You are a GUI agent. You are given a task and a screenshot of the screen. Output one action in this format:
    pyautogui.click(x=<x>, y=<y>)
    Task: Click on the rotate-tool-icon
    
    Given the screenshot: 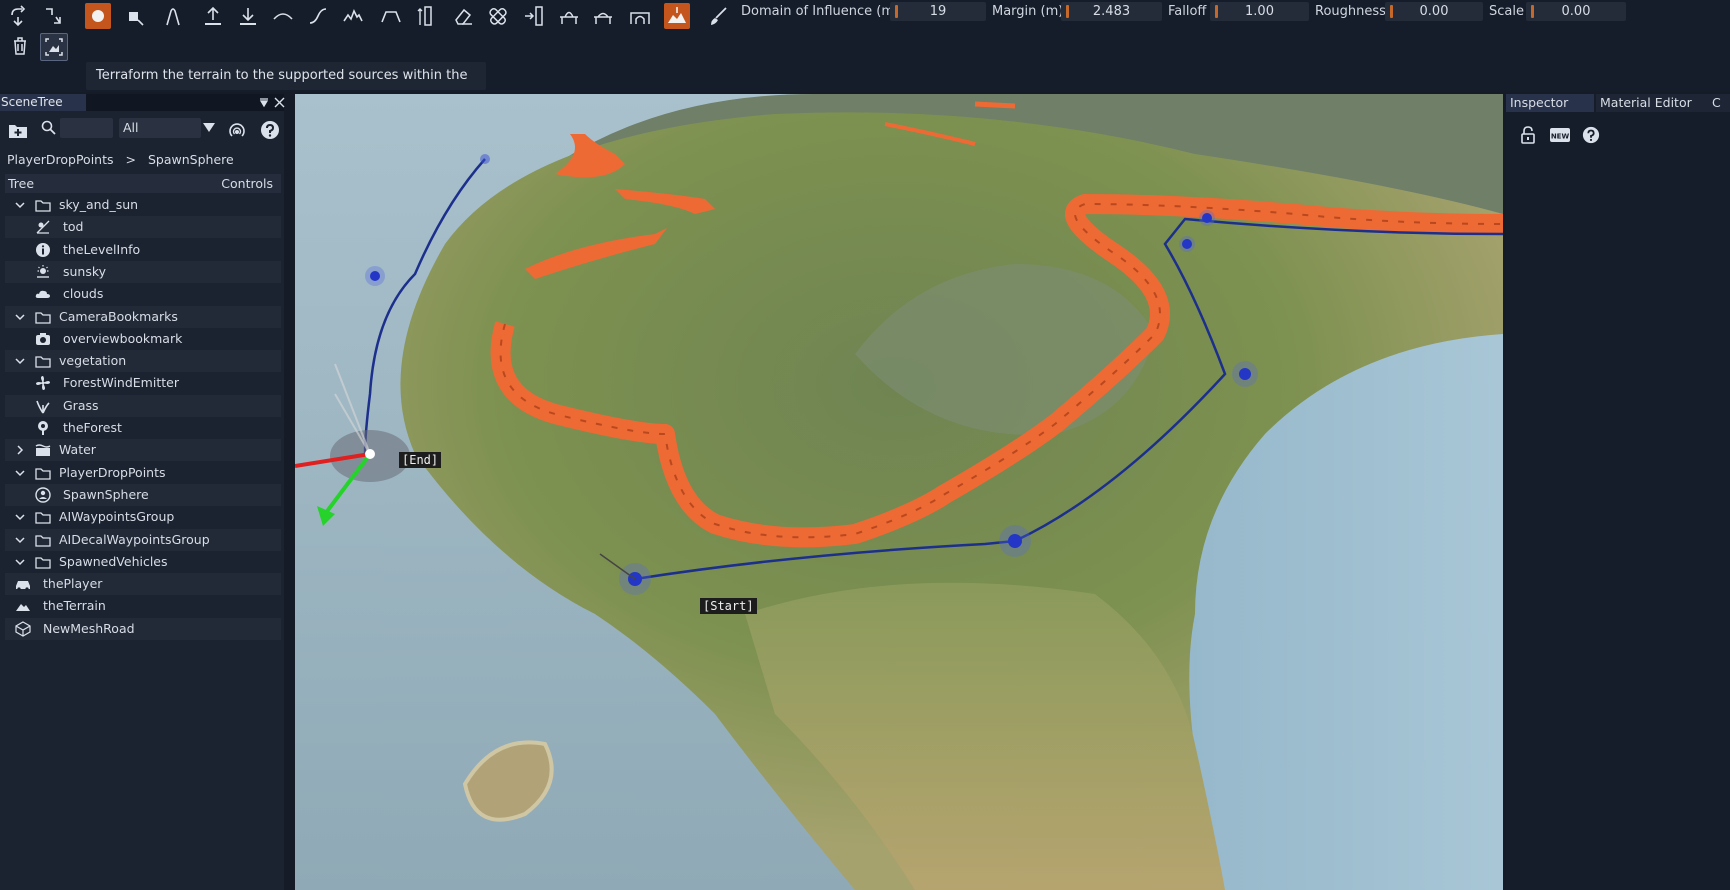 What is the action you would take?
    pyautogui.click(x=19, y=16)
    